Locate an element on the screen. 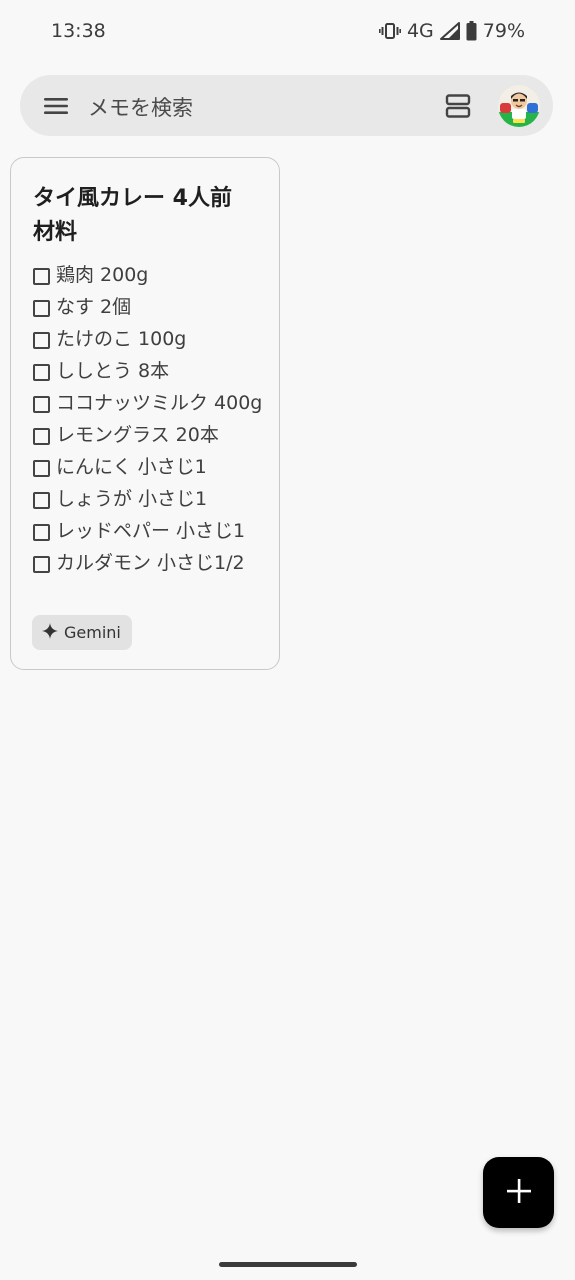 Image resolution: width=575 pixels, height=1280 pixels. checklist-item-text: にんにく 小さじ1 is located at coordinates (131, 467).